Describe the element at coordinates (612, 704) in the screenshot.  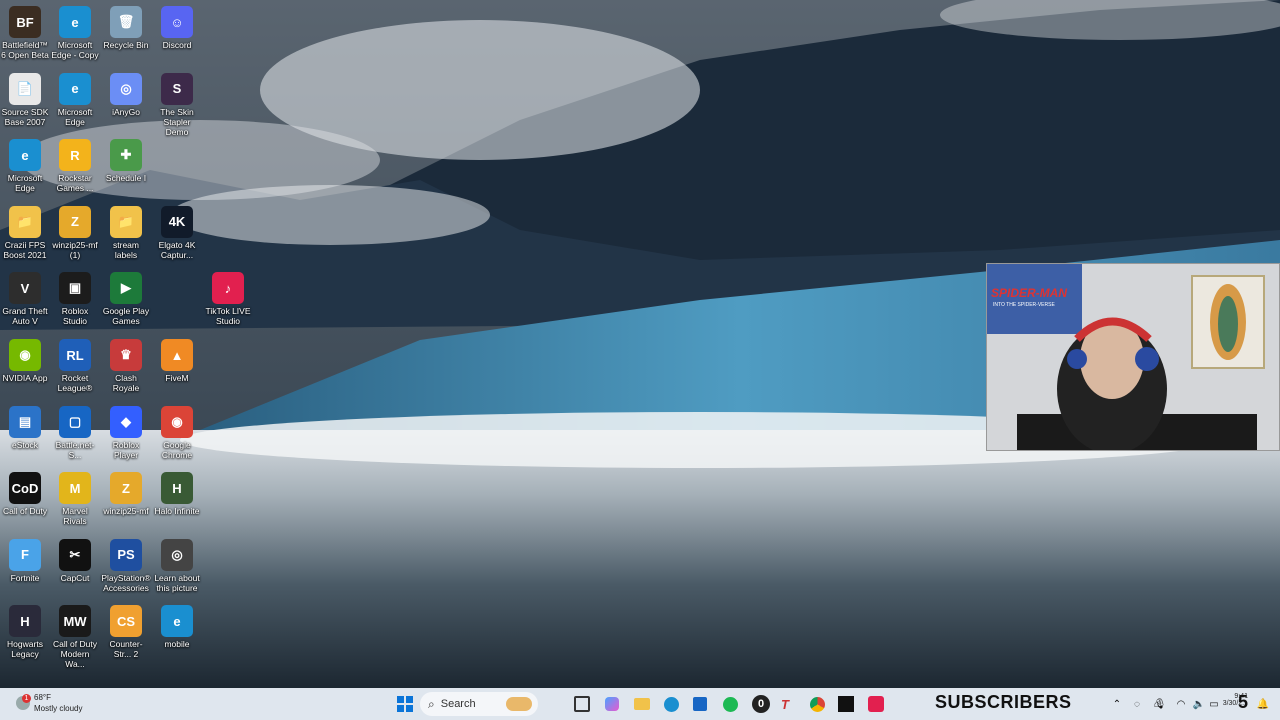
I see `copilot-icon` at that location.